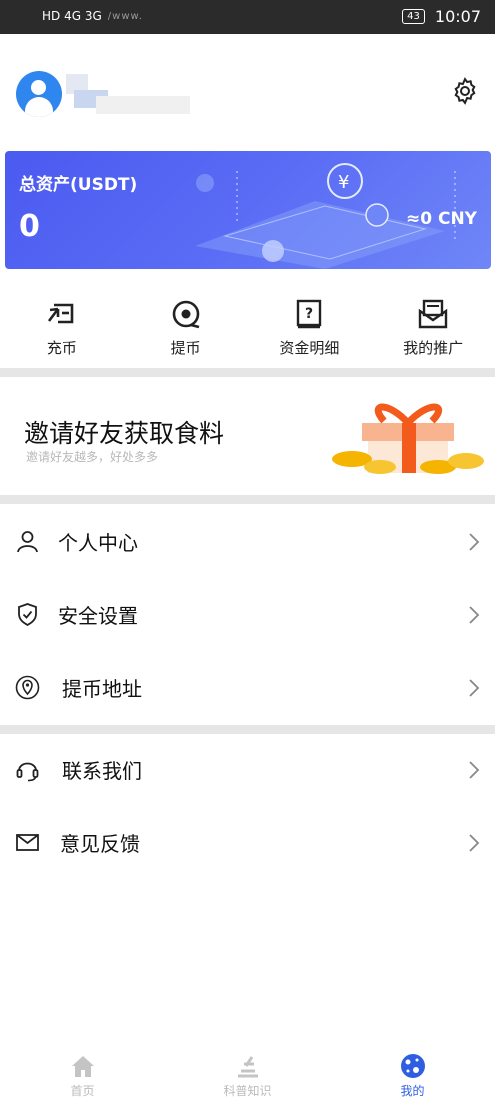 Image resolution: width=495 pixels, height=1106 pixels. I want to click on gear-icon, so click(465, 91).